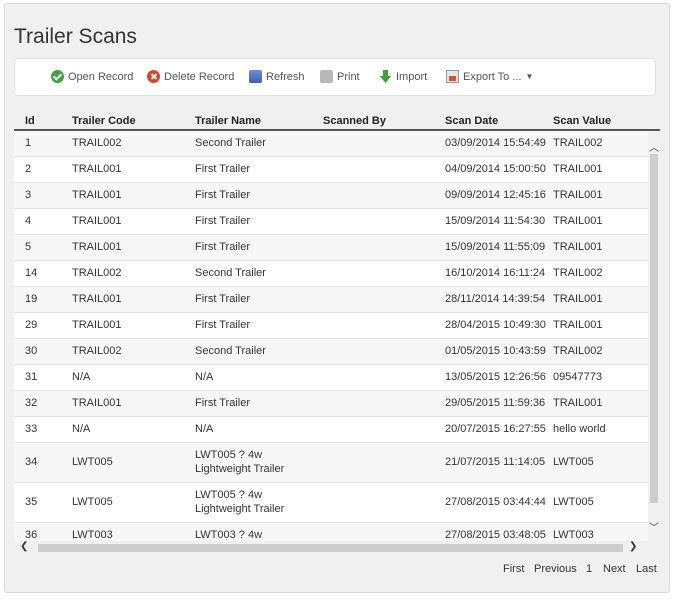 The height and width of the screenshot is (600, 676). Describe the element at coordinates (92, 535) in the screenshot. I see `trailer-code-cell: LWT003` at that location.